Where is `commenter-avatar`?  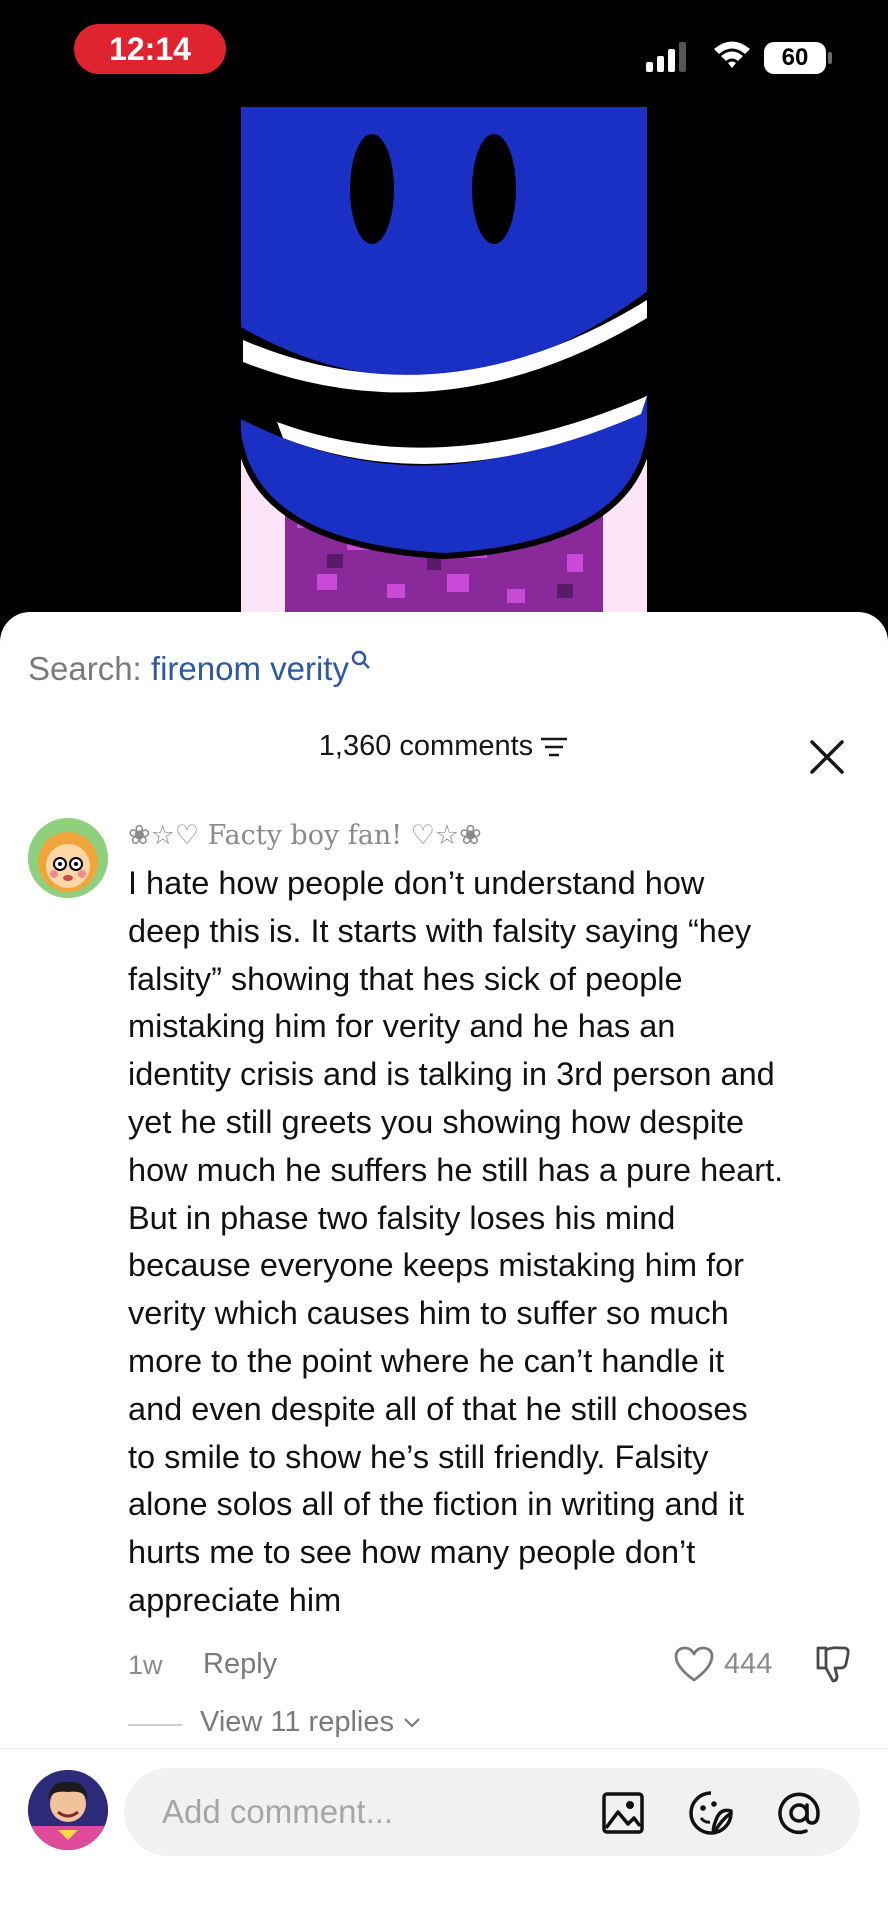 commenter-avatar is located at coordinates (68, 858).